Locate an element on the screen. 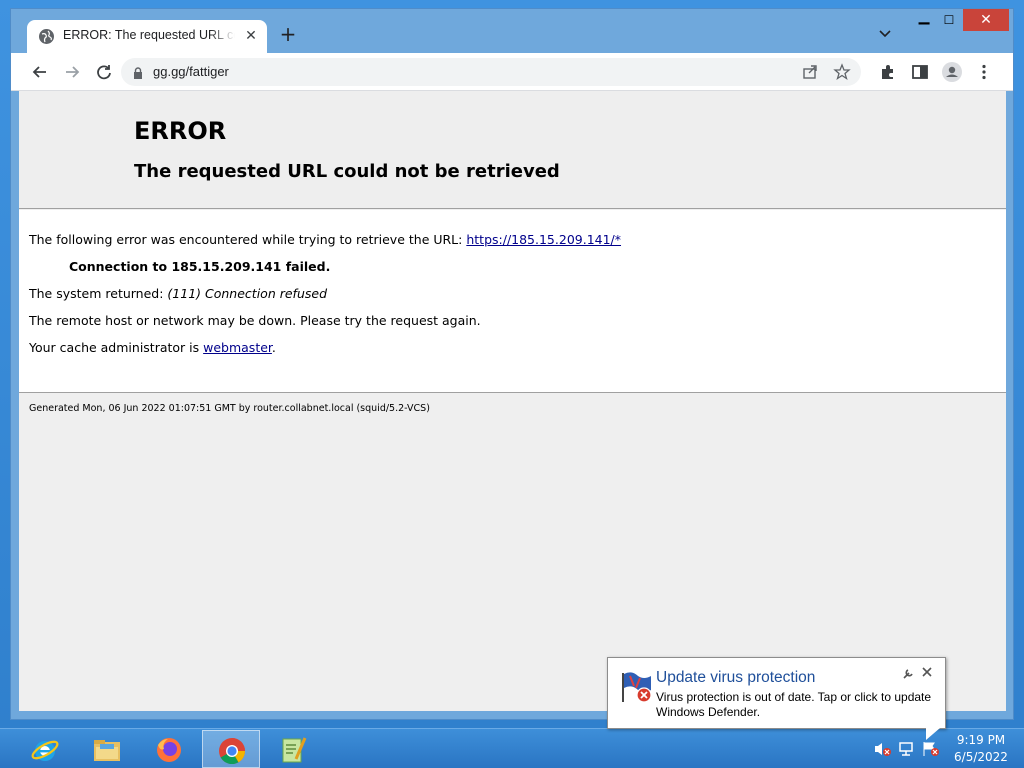  connection-failed-text: Connection to 185.15.209.141 failed. is located at coordinates (200, 266).